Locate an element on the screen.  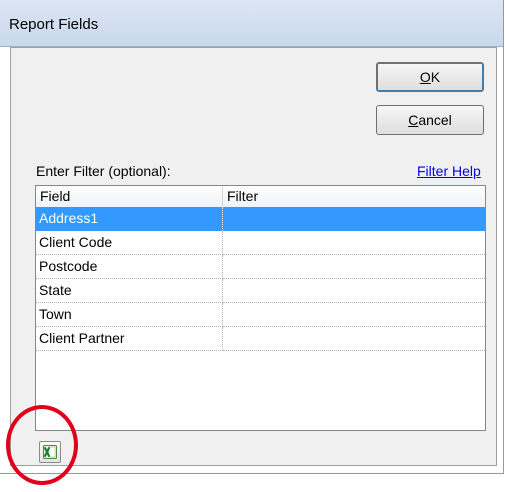
field-cell: State is located at coordinates (129, 291).